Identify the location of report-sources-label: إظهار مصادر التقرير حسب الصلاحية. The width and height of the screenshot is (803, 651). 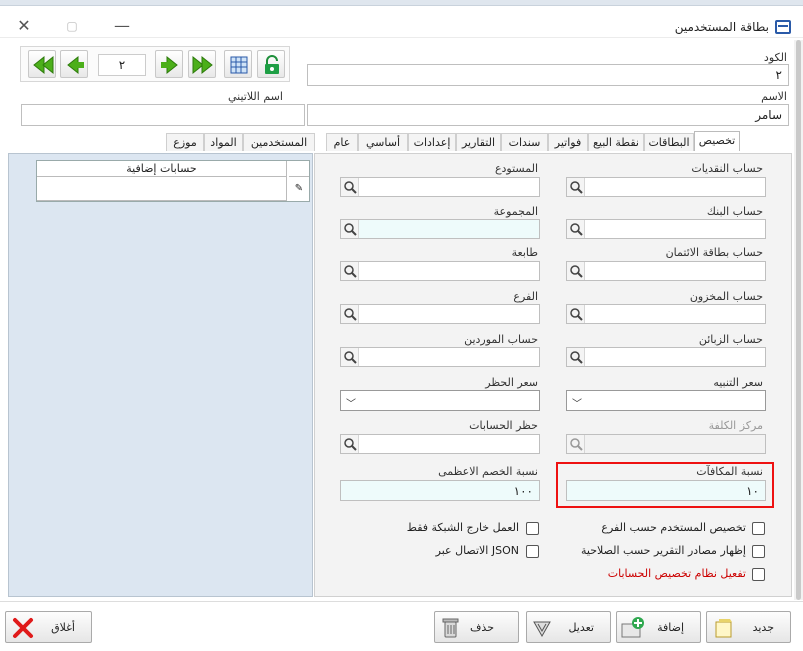
(663, 550).